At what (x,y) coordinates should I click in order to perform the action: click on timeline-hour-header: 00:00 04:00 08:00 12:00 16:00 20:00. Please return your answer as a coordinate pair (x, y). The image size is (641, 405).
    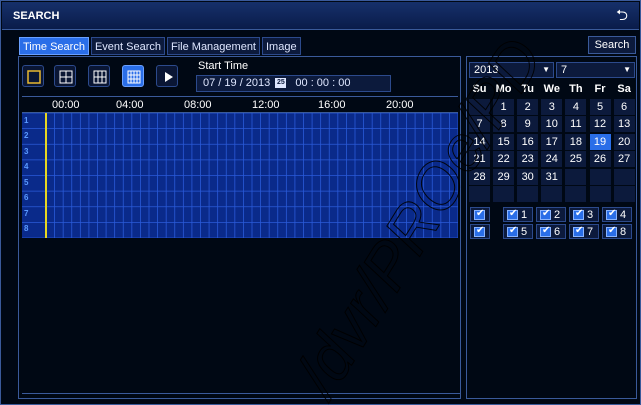
    Looking at the image, I should click on (240, 104).